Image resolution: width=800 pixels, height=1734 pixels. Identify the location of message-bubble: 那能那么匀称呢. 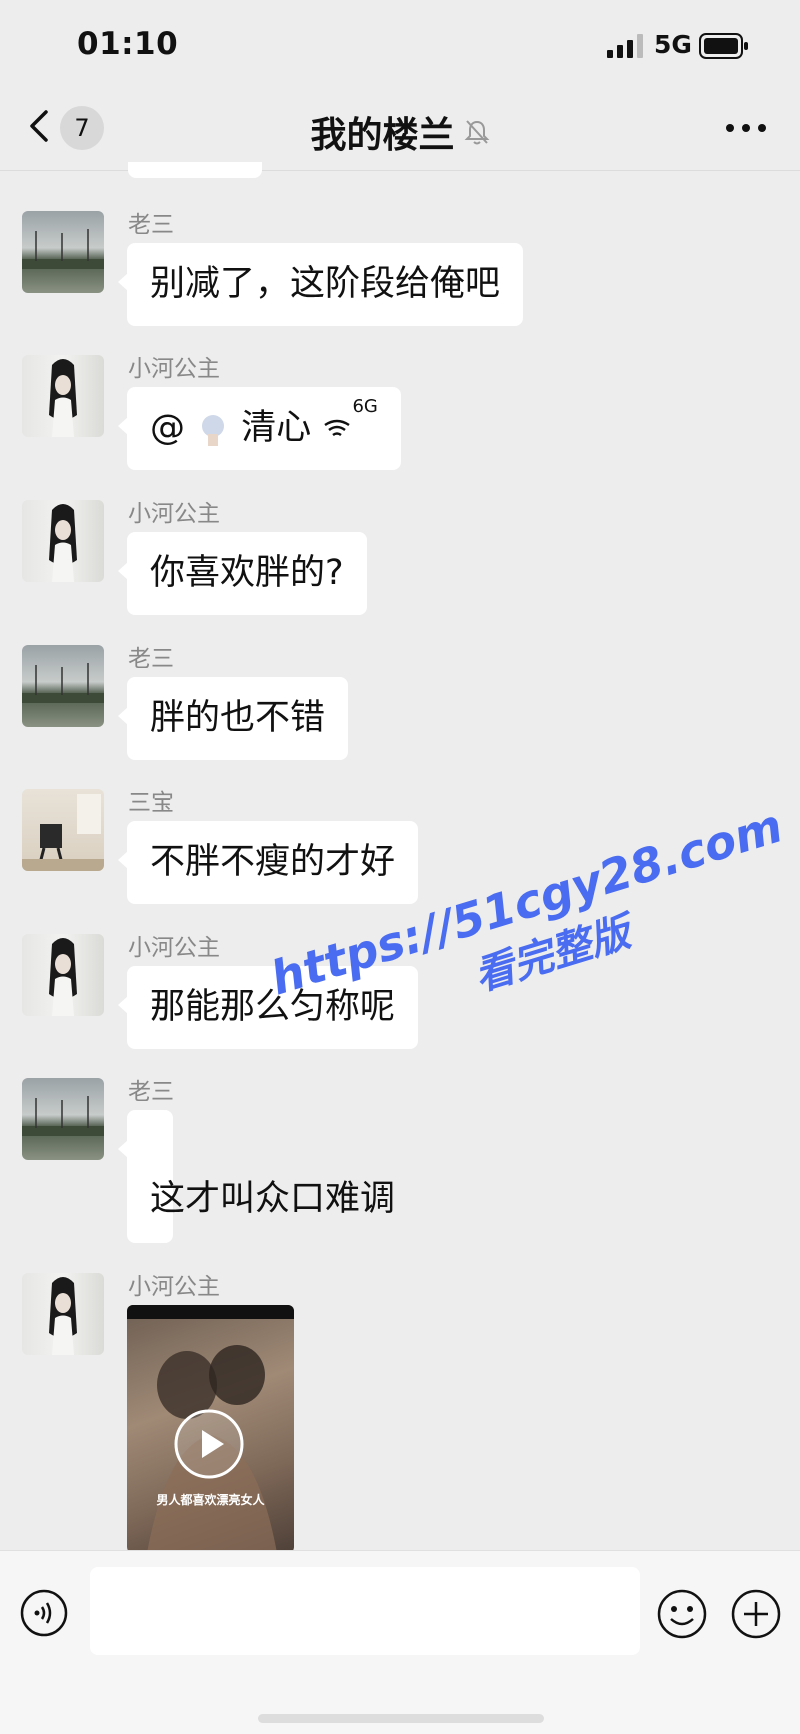
(268, 1007).